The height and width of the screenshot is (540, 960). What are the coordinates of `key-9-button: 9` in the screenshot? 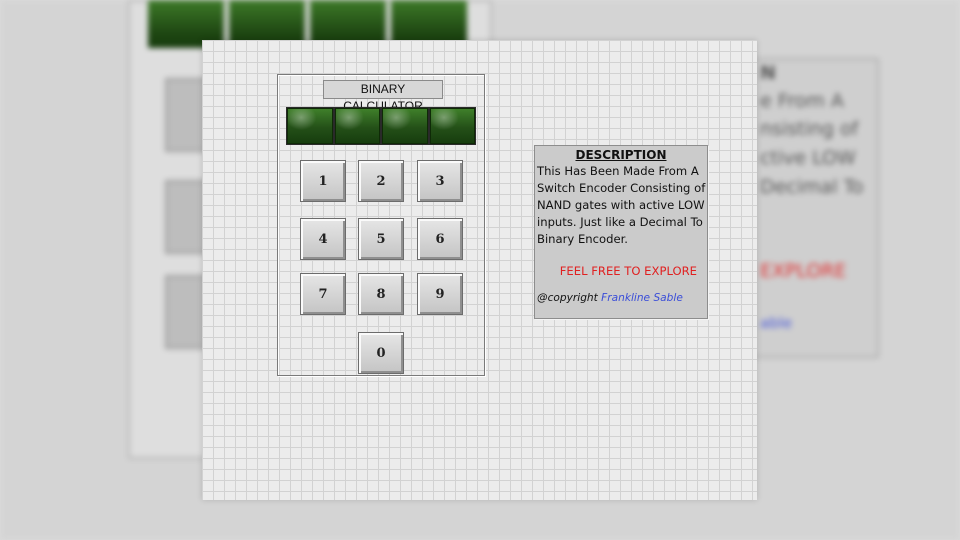 It's located at (440, 294).